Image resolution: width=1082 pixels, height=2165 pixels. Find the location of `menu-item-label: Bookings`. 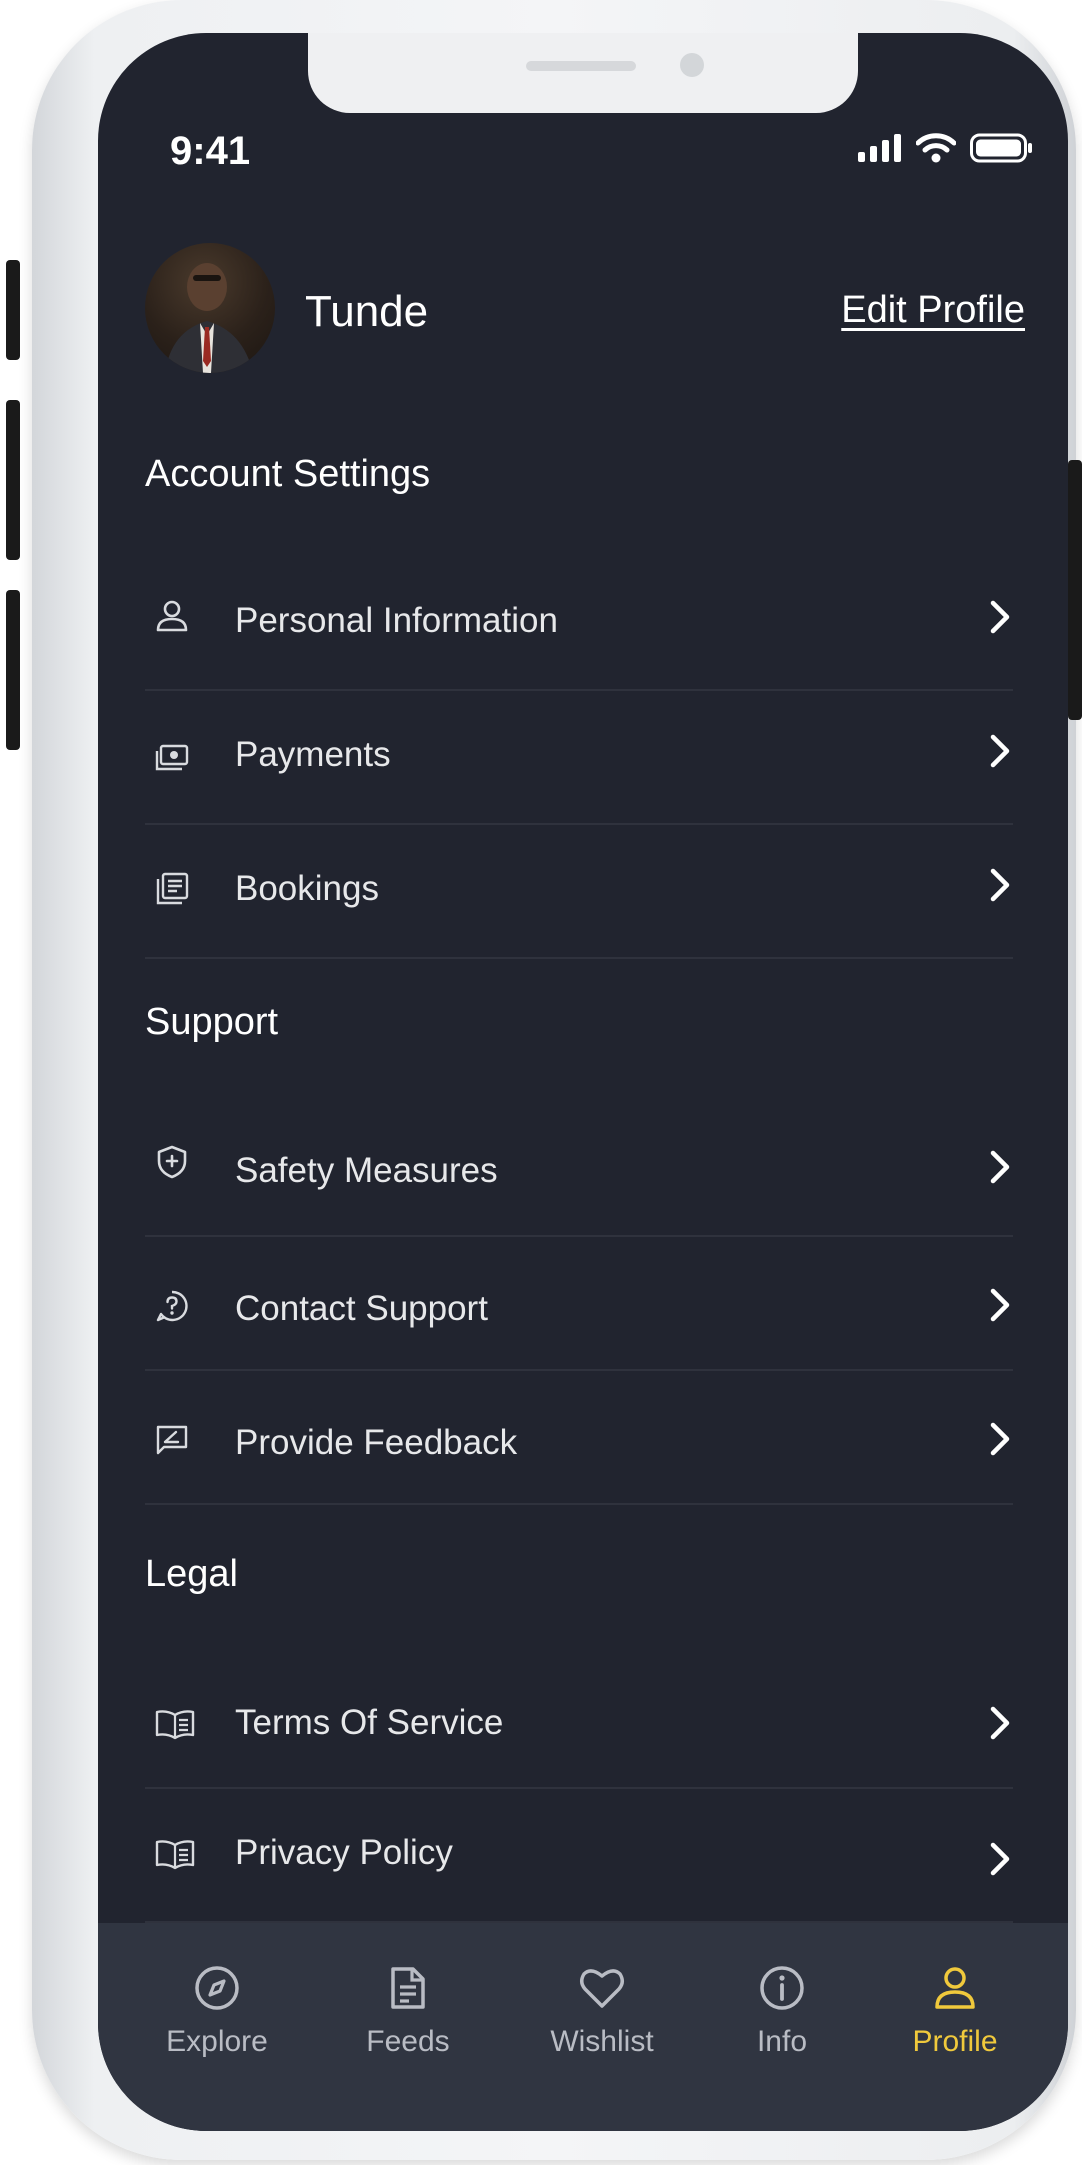

menu-item-label: Bookings is located at coordinates (307, 888).